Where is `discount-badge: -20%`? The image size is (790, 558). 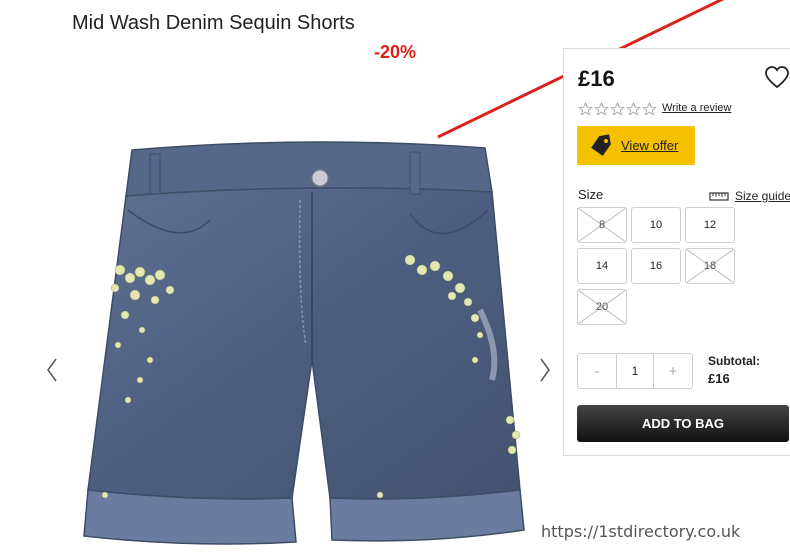 discount-badge: -20% is located at coordinates (395, 52).